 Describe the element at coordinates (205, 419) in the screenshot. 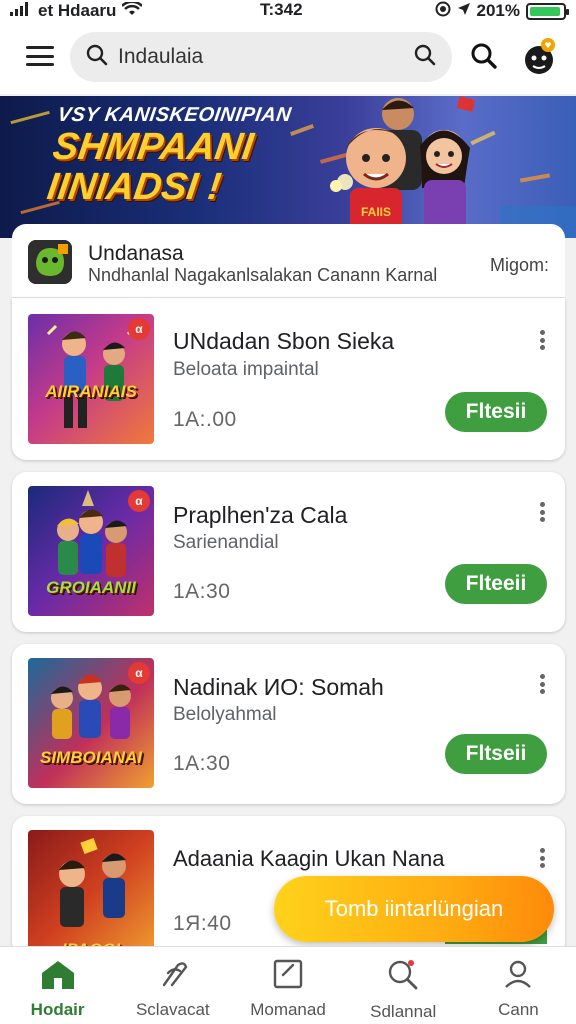

I see `game-time: 1A:.00` at that location.